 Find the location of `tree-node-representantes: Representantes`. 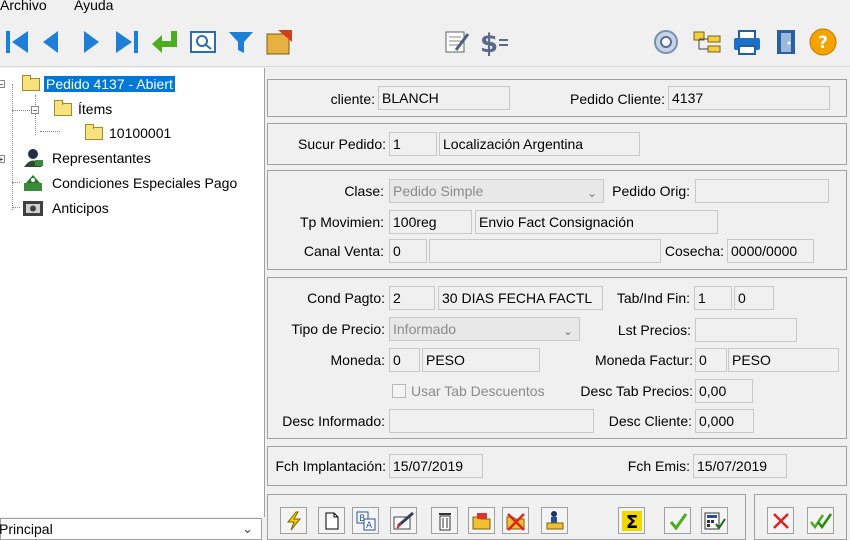

tree-node-representantes: Representantes is located at coordinates (87, 158).